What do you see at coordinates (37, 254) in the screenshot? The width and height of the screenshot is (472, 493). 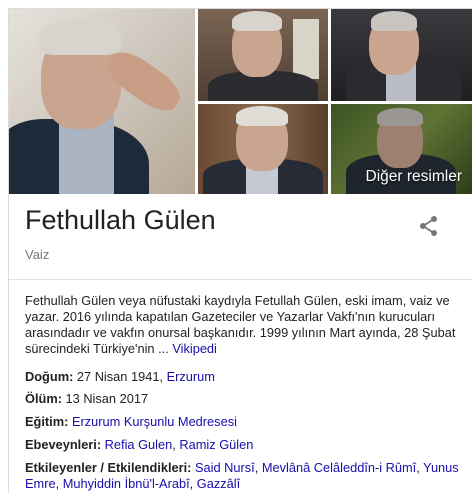 I see `entity-subtitle: Vaiz` at bounding box center [37, 254].